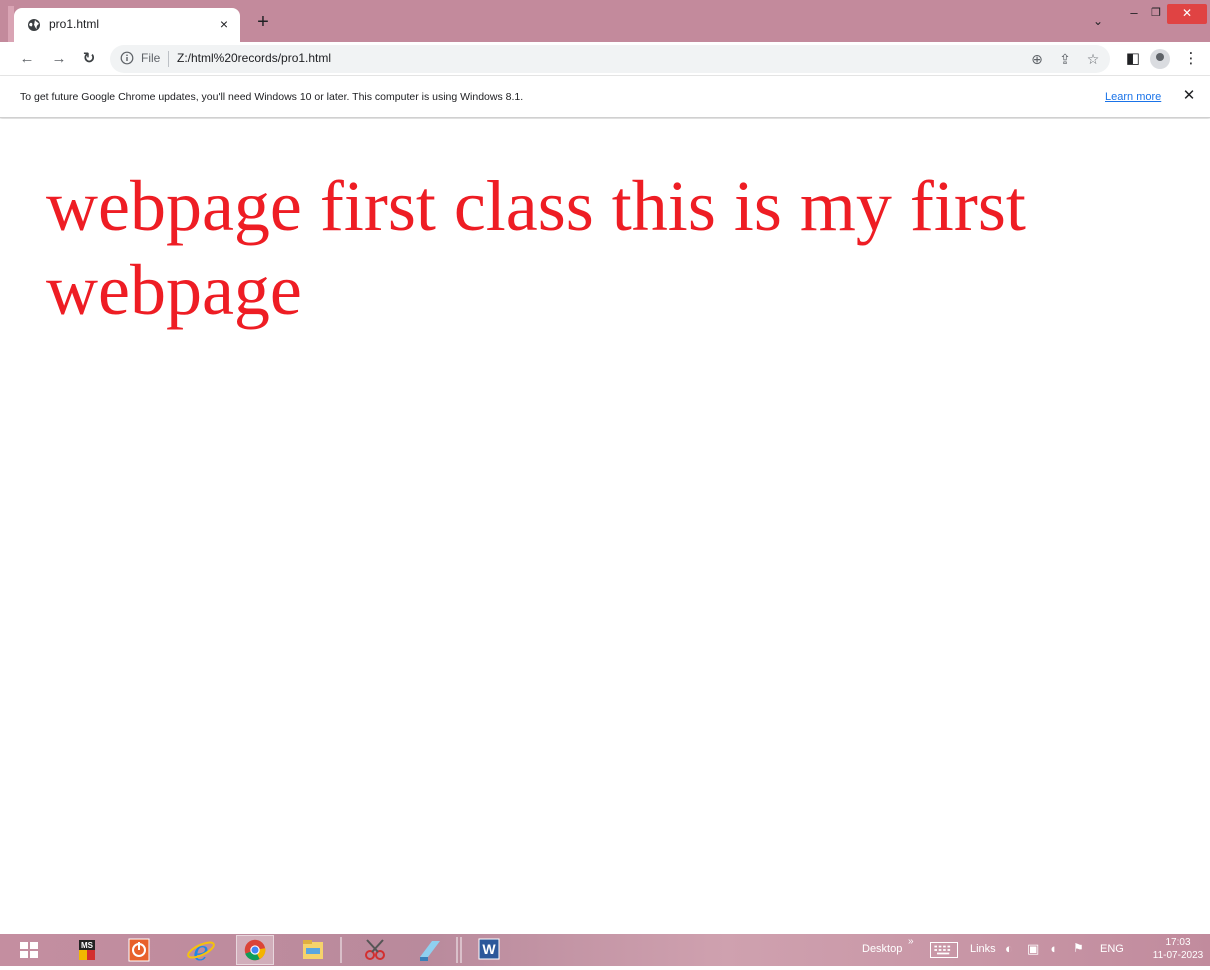 The width and height of the screenshot is (1210, 970). What do you see at coordinates (27, 59) in the screenshot?
I see `back-arrow-icon: ←` at bounding box center [27, 59].